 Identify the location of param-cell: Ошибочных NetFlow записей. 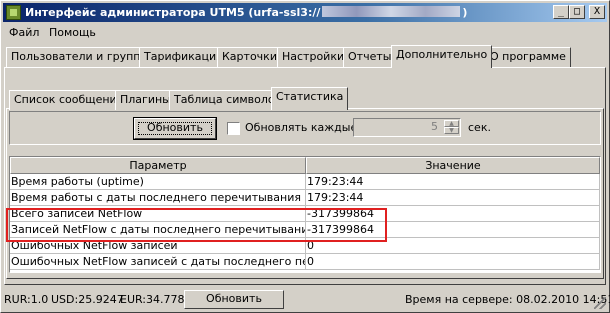
(158, 246).